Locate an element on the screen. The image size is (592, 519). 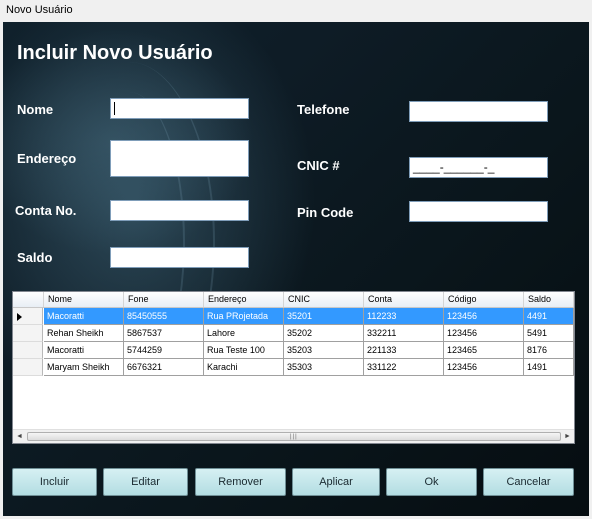
grid-corner-header is located at coordinates (28, 299).